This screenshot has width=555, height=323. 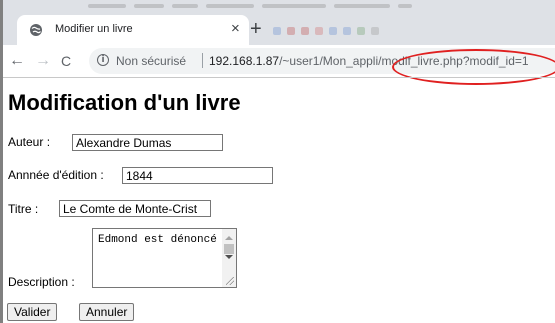 What do you see at coordinates (23, 209) in the screenshot?
I see `title-label: Titre :` at bounding box center [23, 209].